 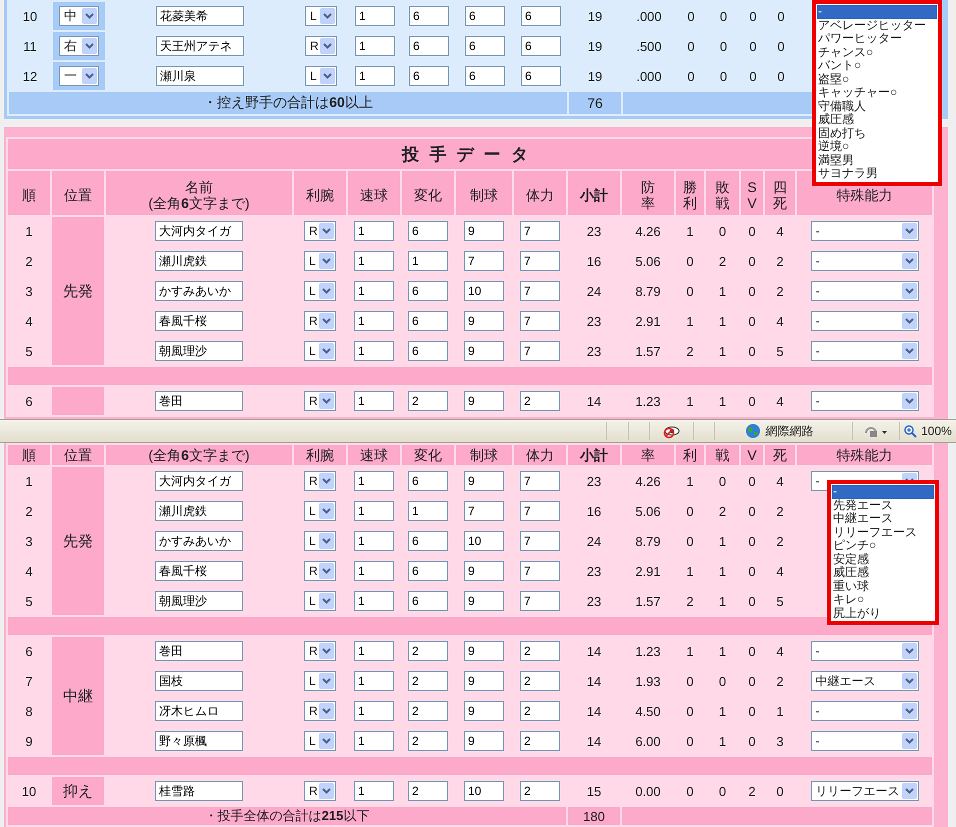 I want to click on dropdown-option: ピンチ○, so click(x=883, y=545).